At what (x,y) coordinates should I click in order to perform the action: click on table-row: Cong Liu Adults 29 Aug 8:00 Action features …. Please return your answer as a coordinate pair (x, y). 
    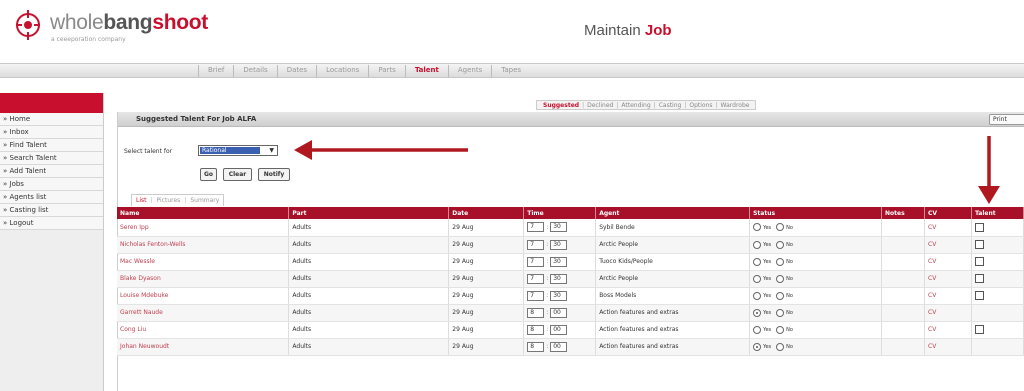
    Looking at the image, I should click on (570, 330).